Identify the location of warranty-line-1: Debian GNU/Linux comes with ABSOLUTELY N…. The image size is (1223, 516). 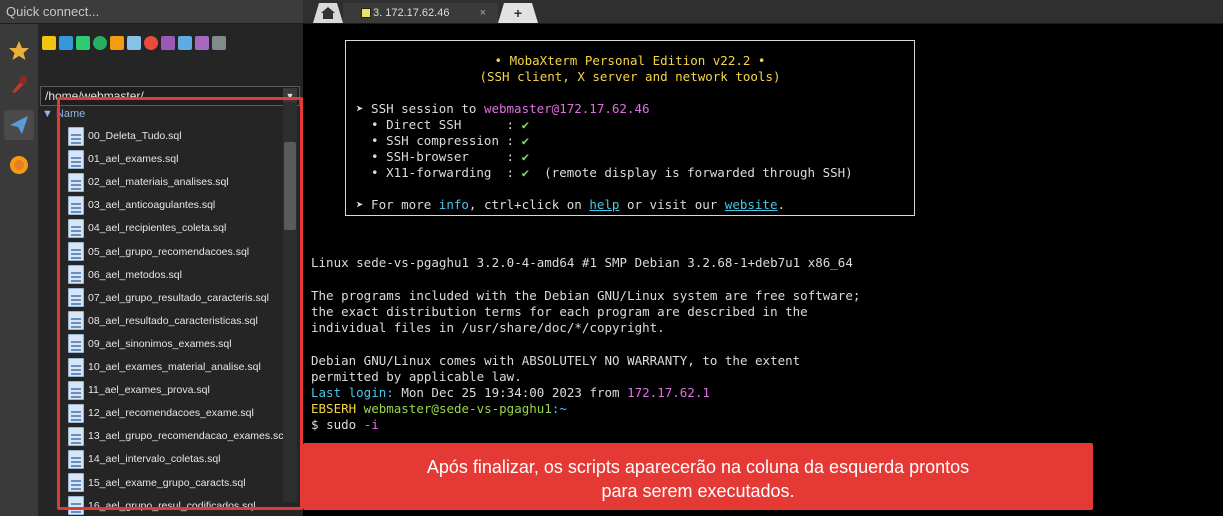
(556, 360).